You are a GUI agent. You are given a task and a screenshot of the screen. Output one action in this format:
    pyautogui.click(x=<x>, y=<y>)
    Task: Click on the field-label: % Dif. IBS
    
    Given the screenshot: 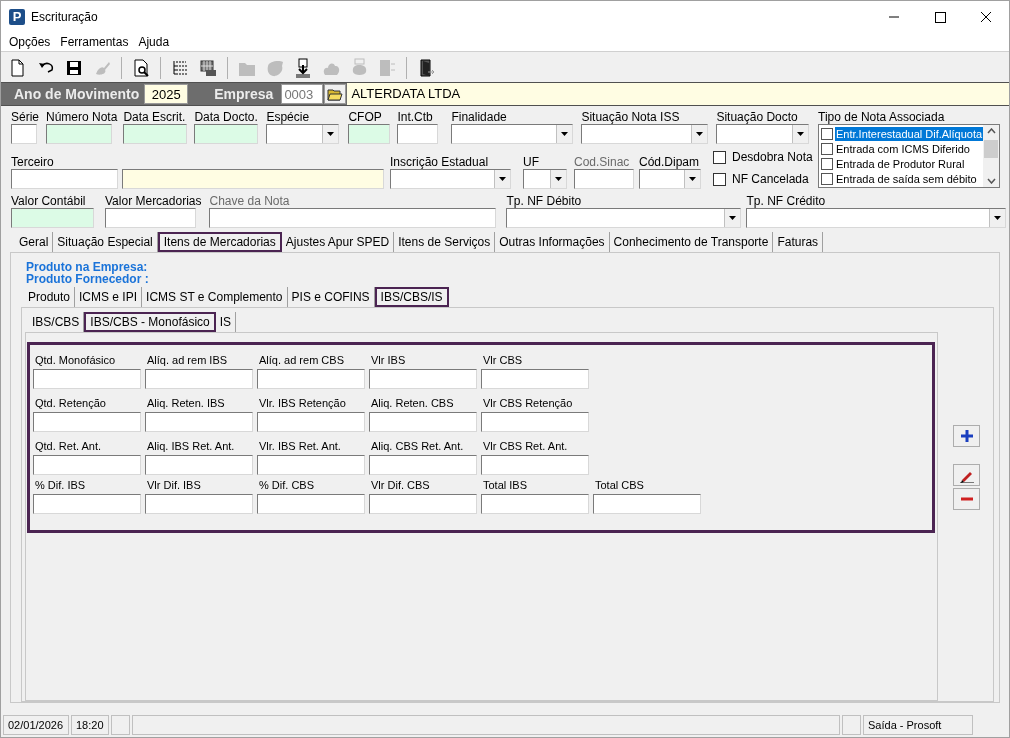 What is the action you would take?
    pyautogui.click(x=60, y=485)
    